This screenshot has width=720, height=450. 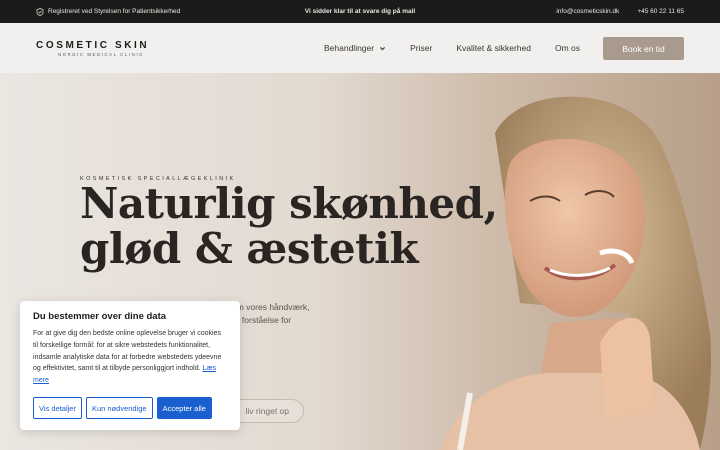 What do you see at coordinates (119, 408) in the screenshot?
I see `necessary-only-button: Kun nødvendige` at bounding box center [119, 408].